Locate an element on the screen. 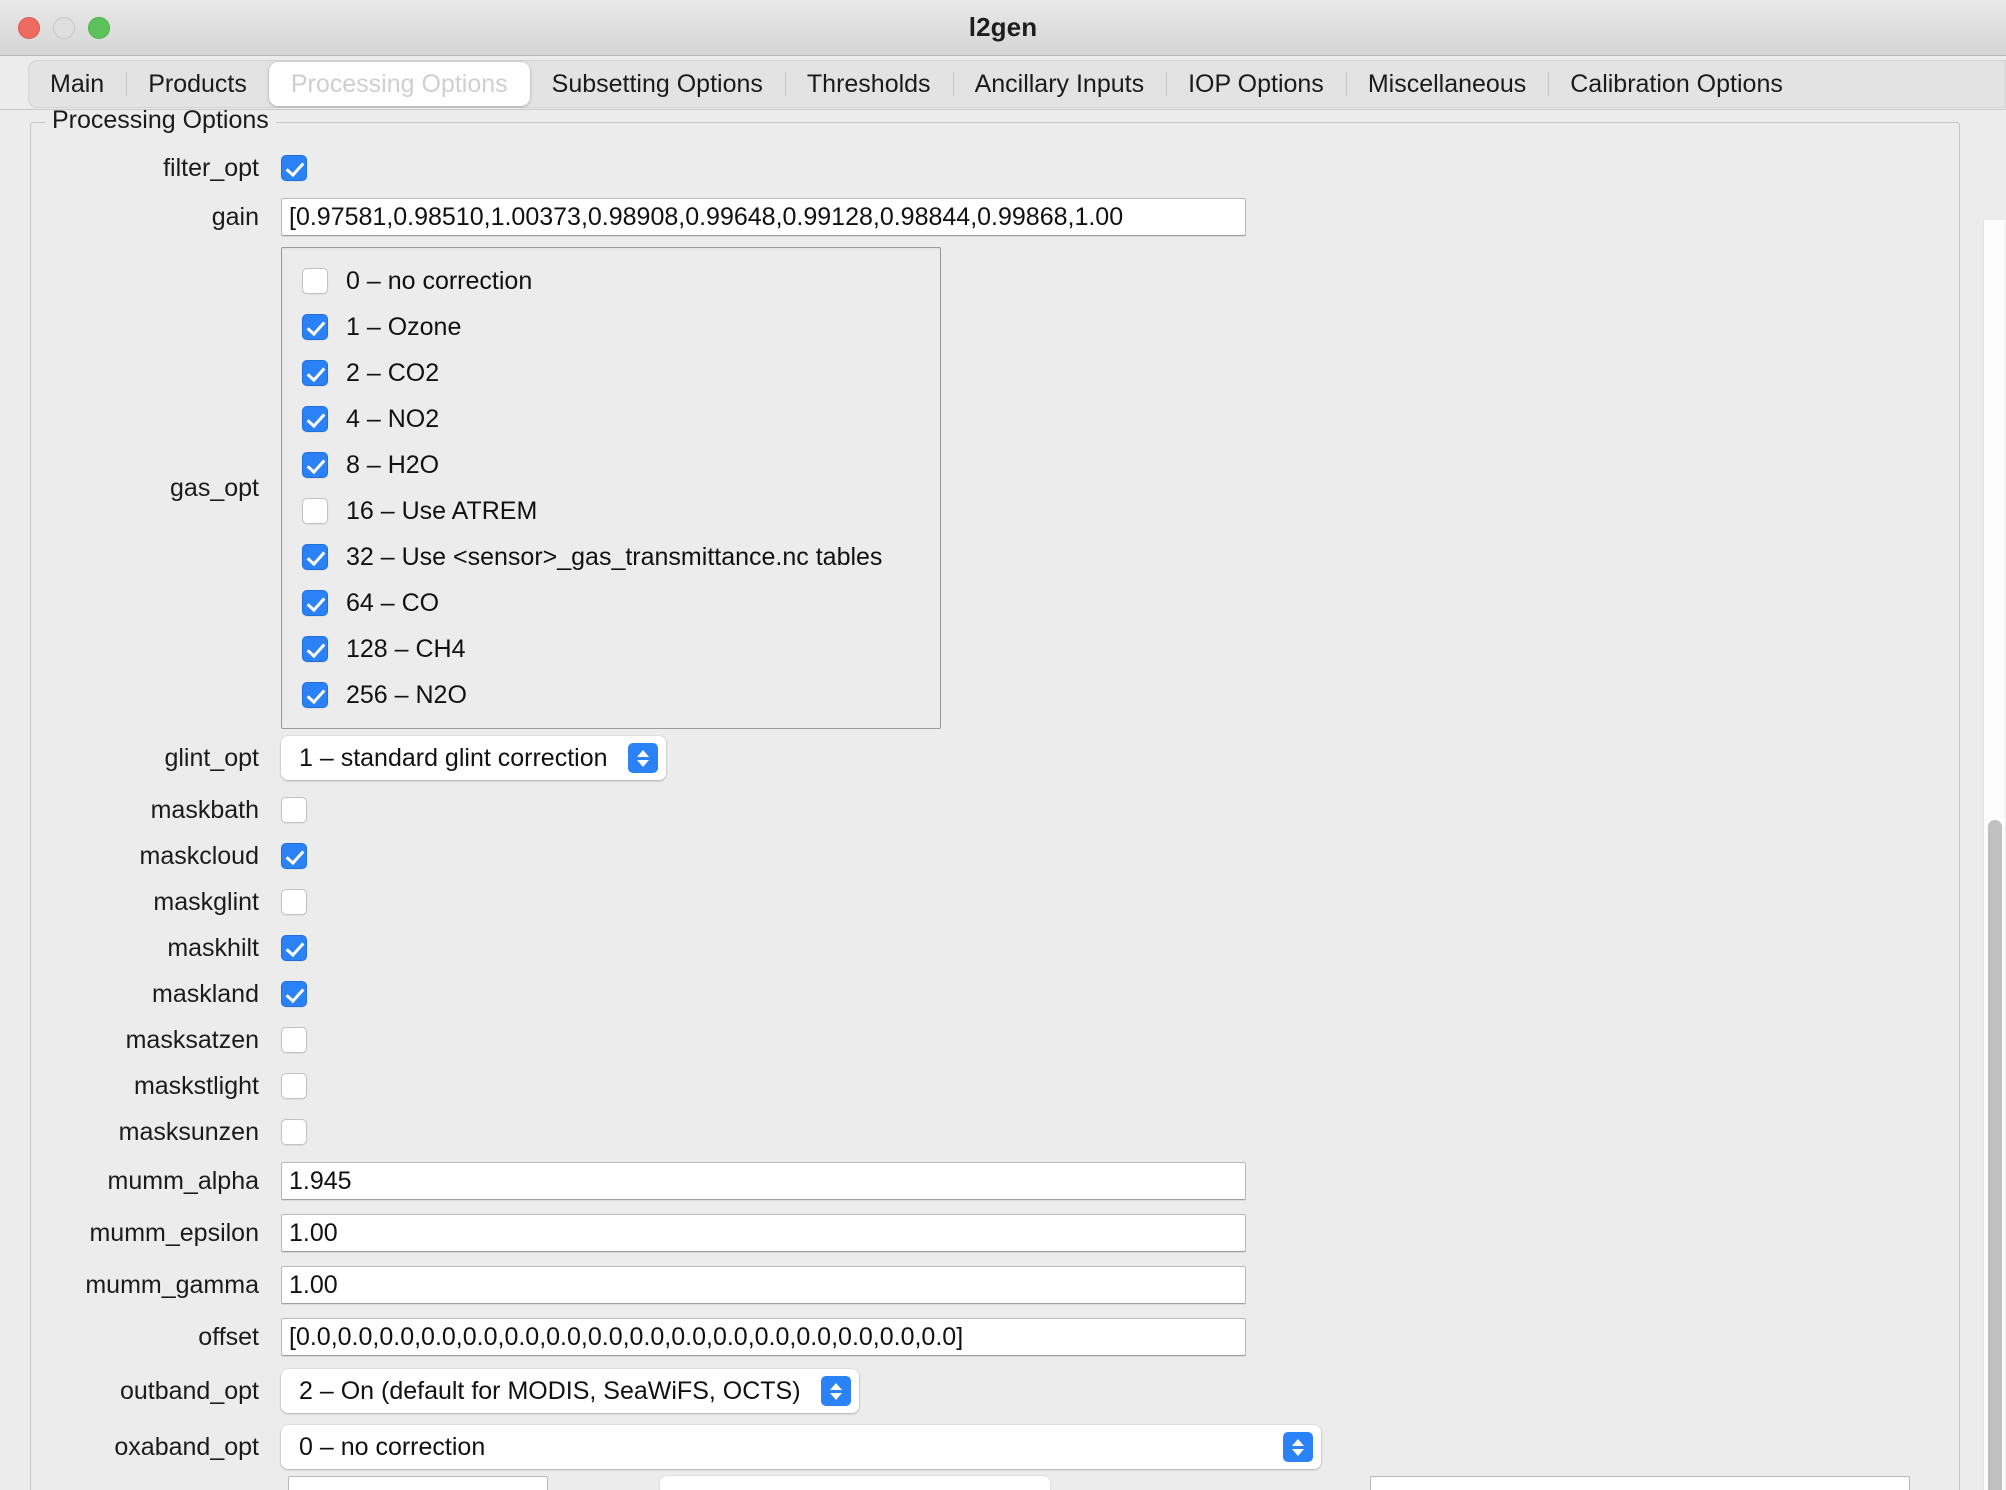 The width and height of the screenshot is (2006, 1490). scrollbar-thumb is located at coordinates (1995, 1155).